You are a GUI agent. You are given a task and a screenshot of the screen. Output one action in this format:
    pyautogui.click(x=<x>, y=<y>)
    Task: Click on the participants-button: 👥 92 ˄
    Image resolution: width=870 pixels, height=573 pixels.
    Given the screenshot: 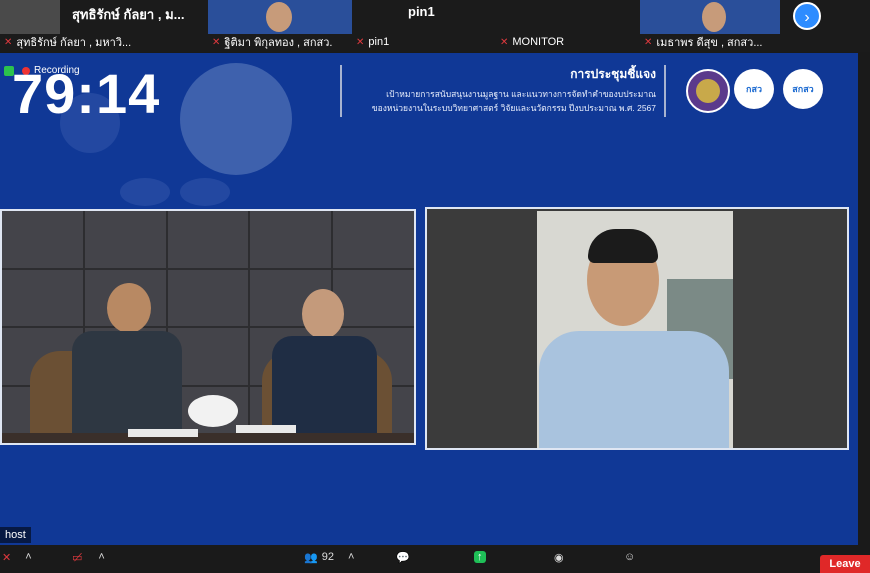 What is the action you would take?
    pyautogui.click(x=329, y=557)
    